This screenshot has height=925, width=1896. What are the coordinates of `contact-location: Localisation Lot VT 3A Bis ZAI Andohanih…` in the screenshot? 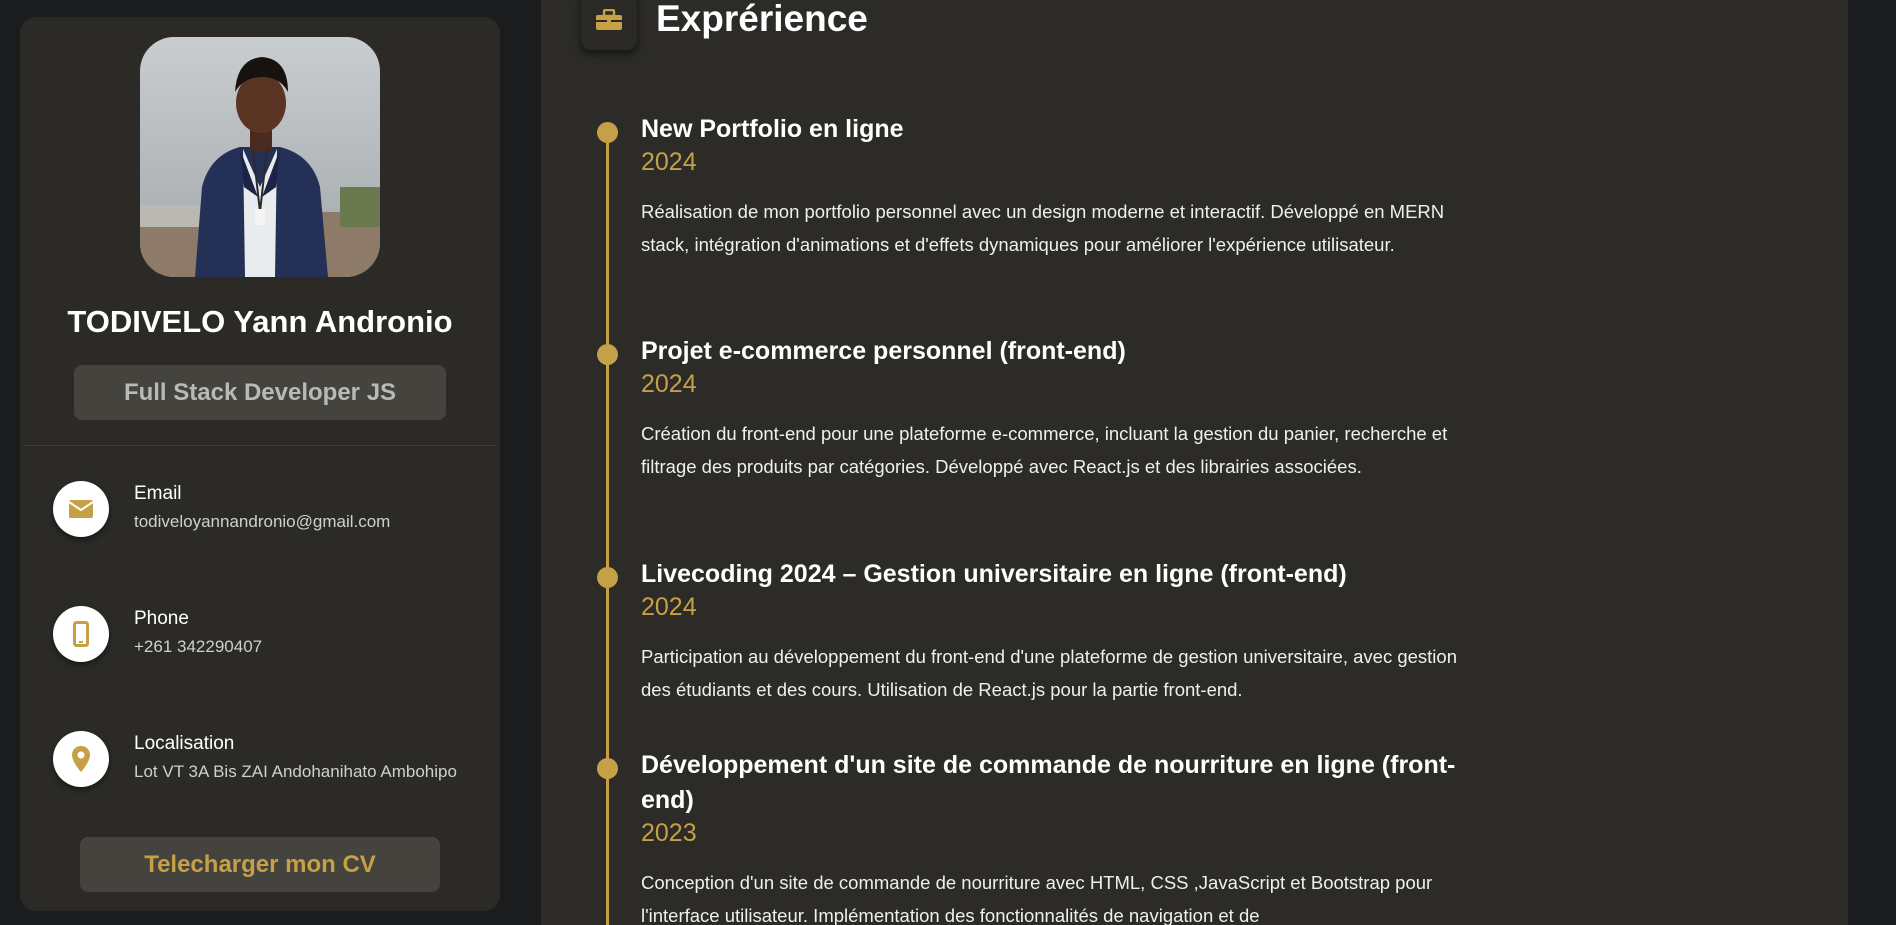 It's located at (273, 761).